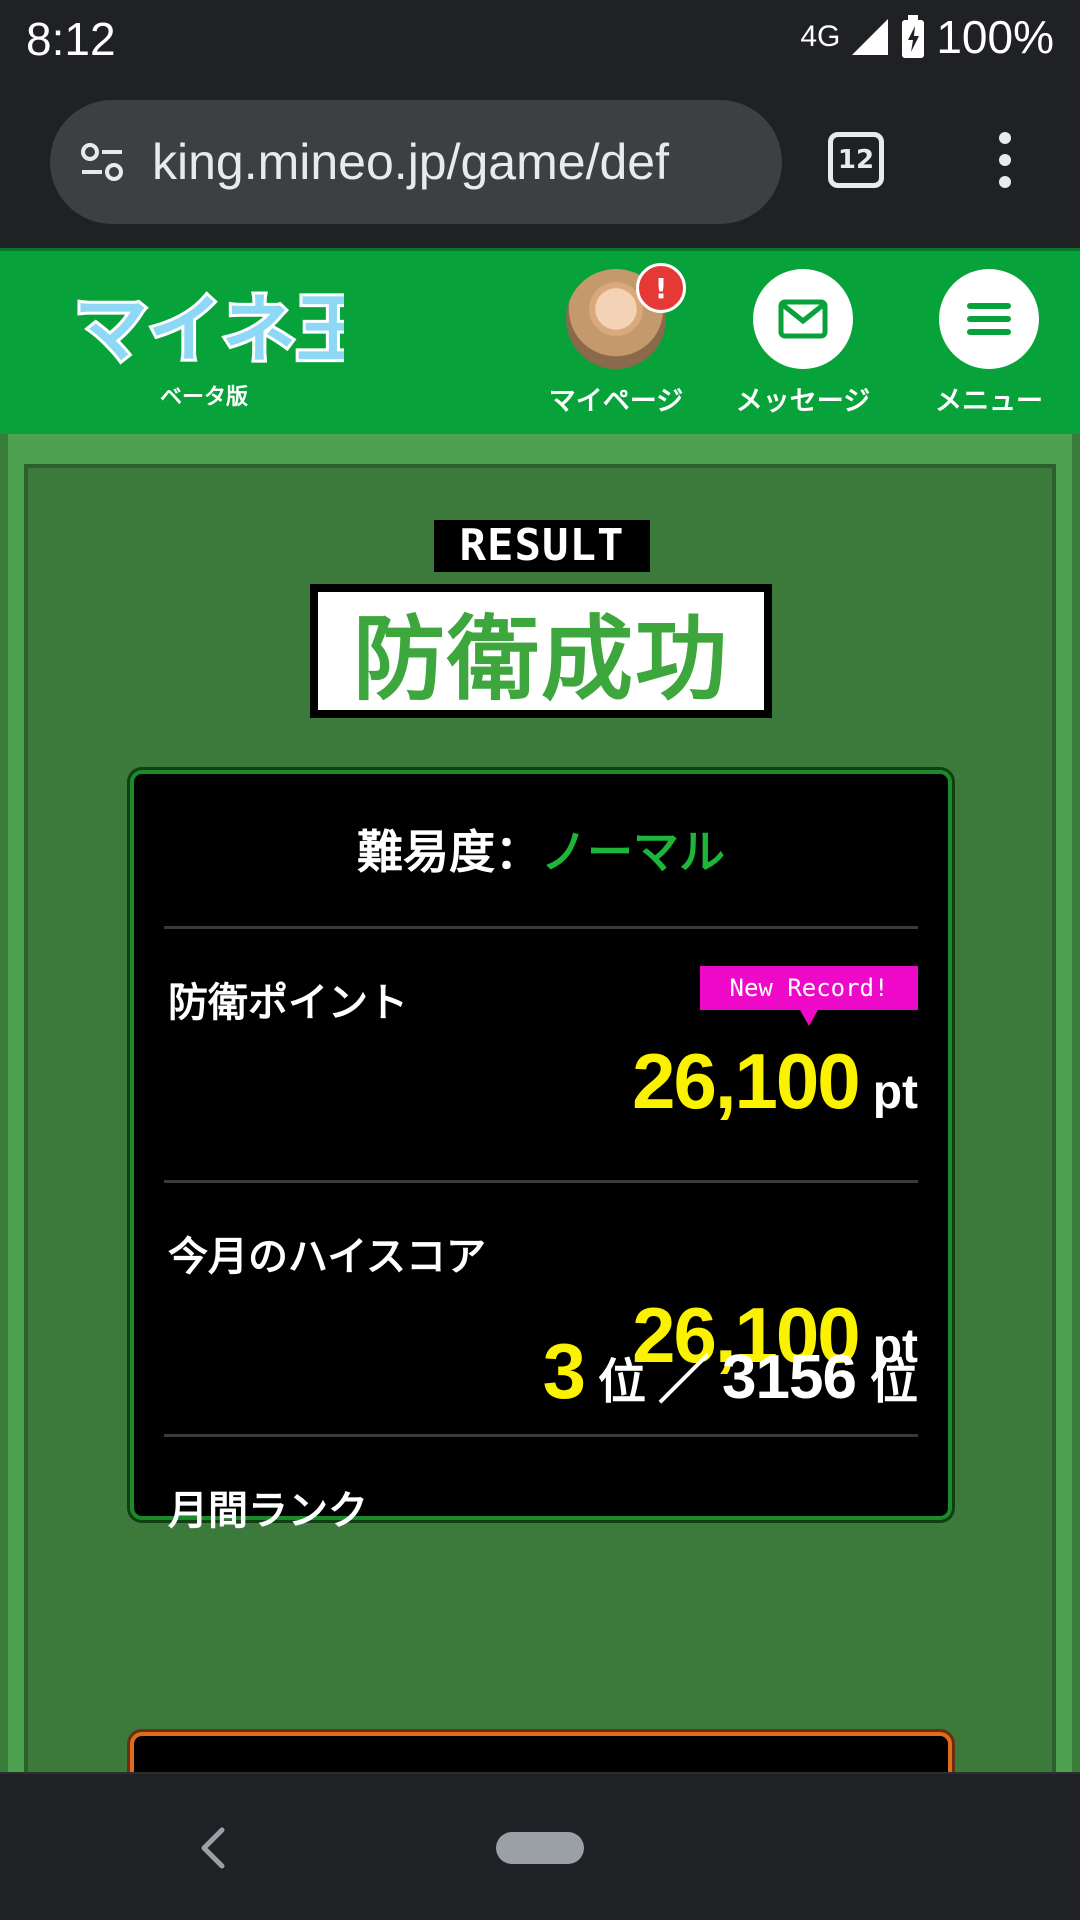 The width and height of the screenshot is (1080, 1920). I want to click on nav-menu: メニュー, so click(989, 343).